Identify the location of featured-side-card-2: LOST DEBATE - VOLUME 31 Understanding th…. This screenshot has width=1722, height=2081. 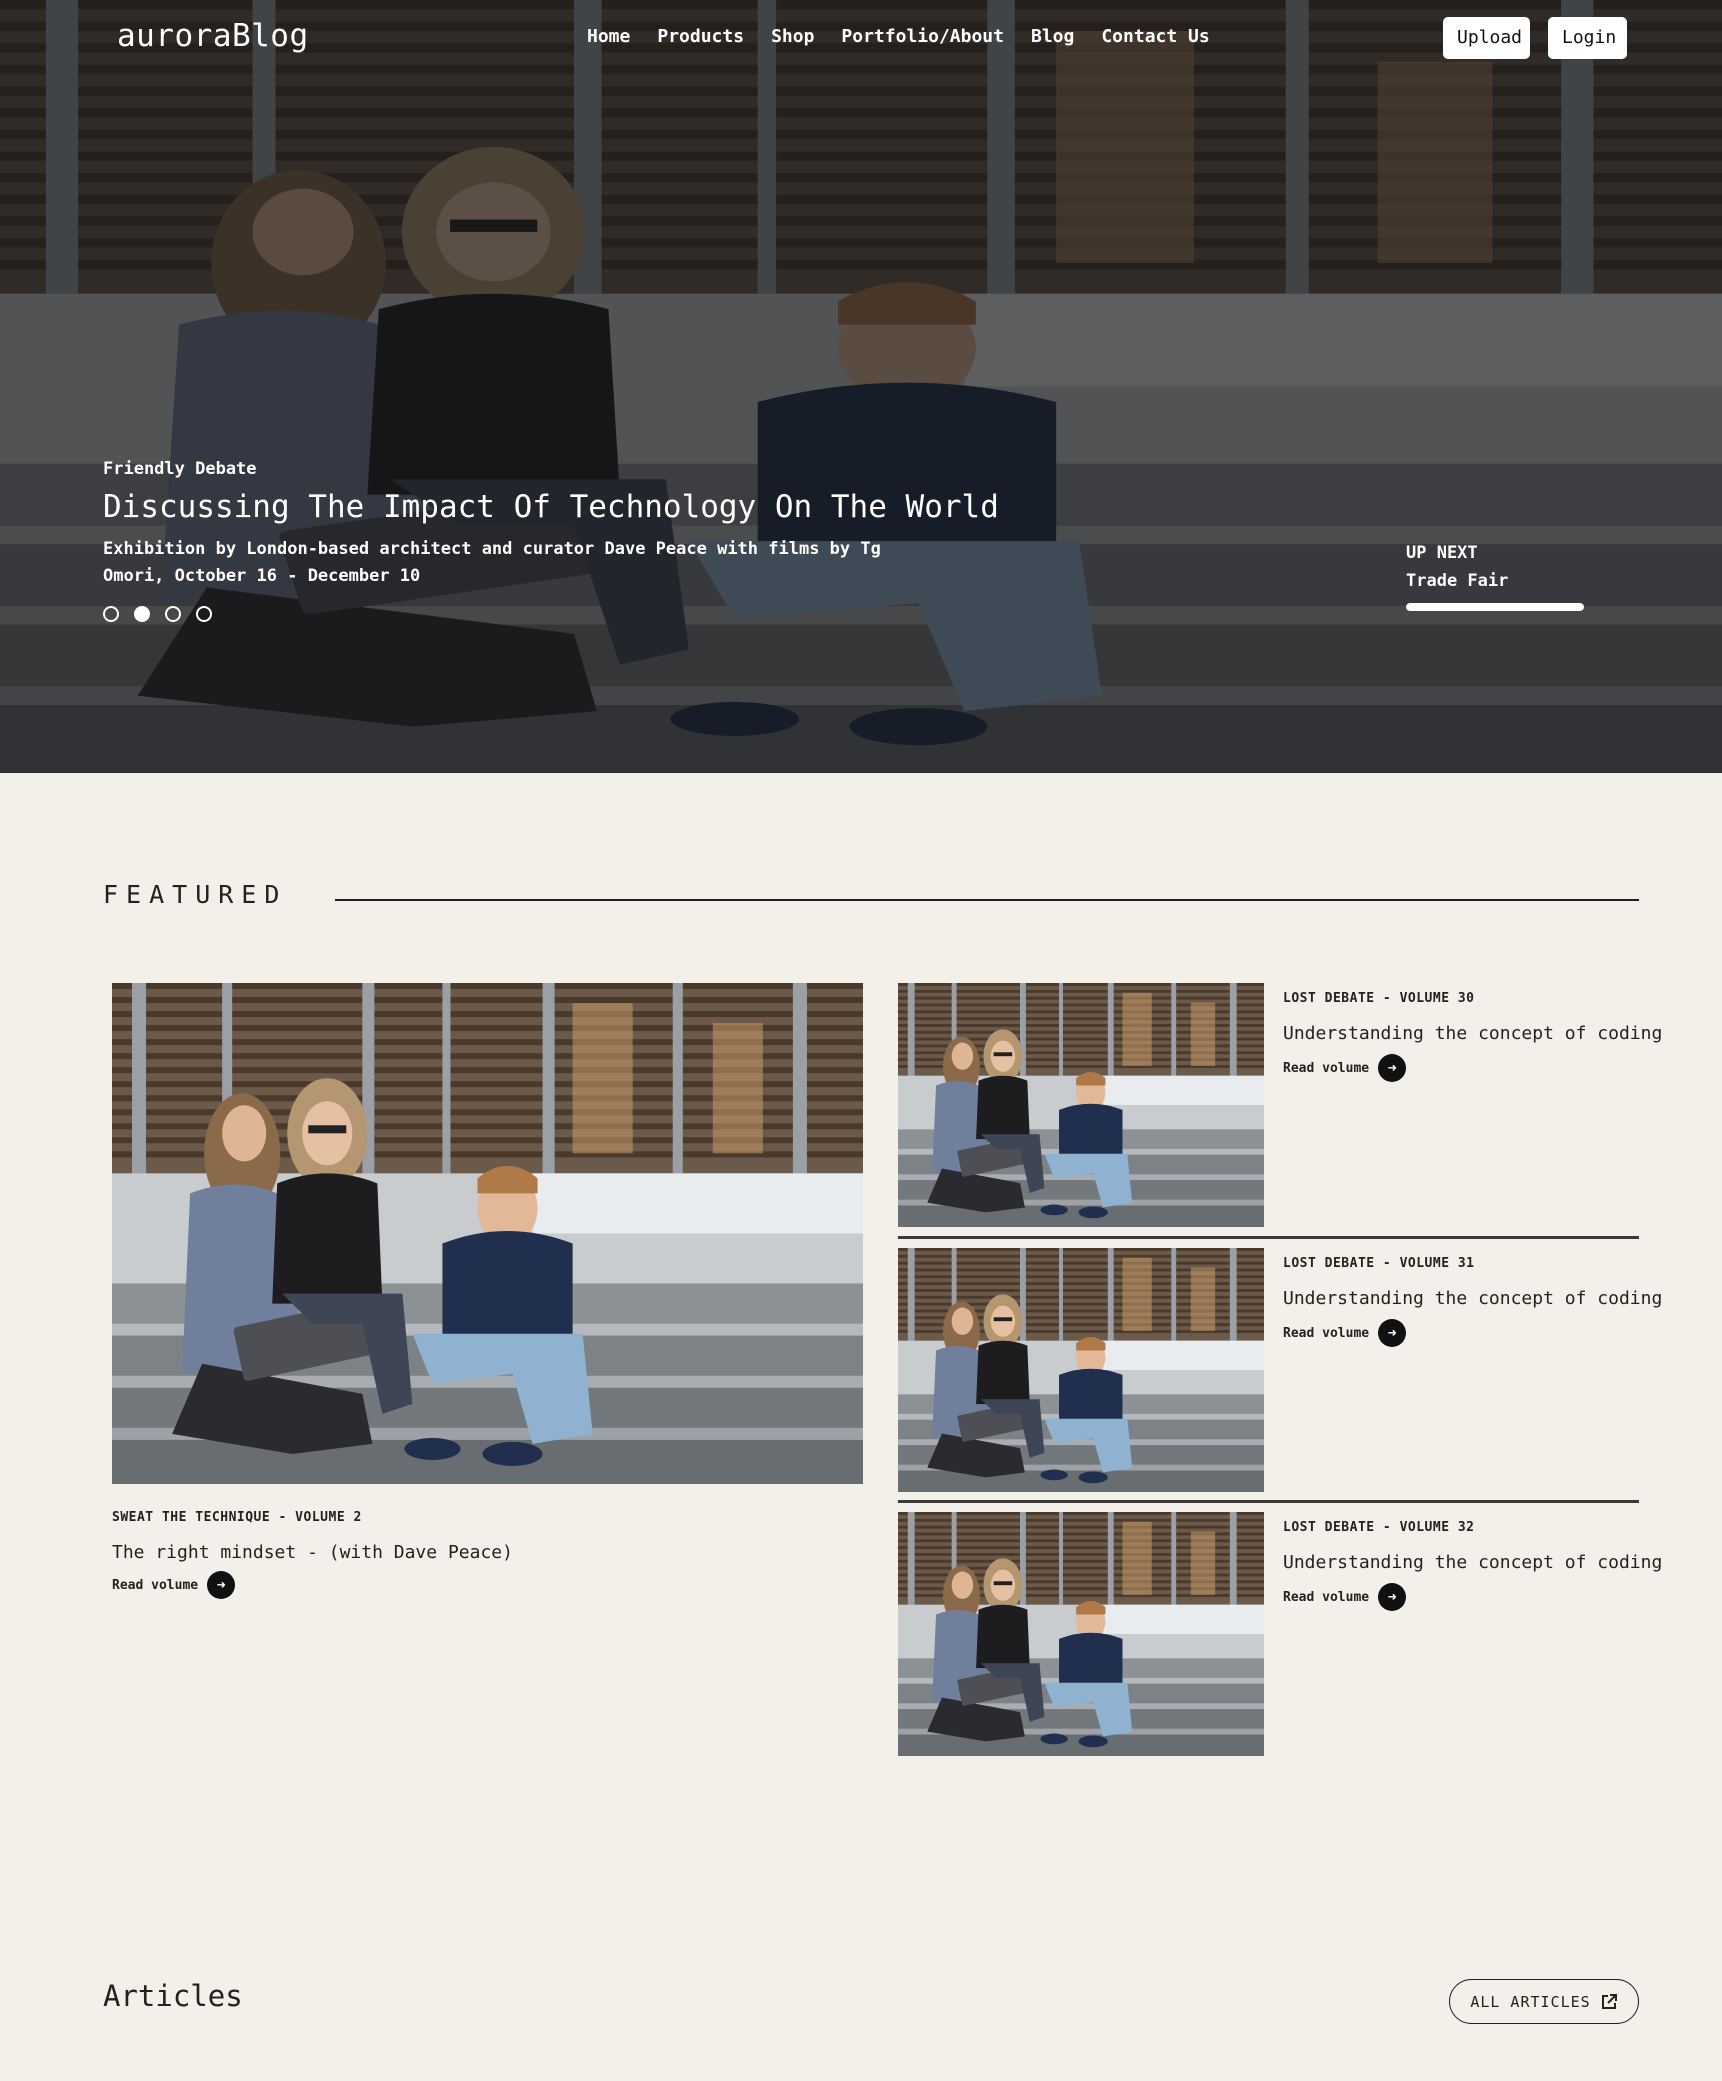
(1280, 1370).